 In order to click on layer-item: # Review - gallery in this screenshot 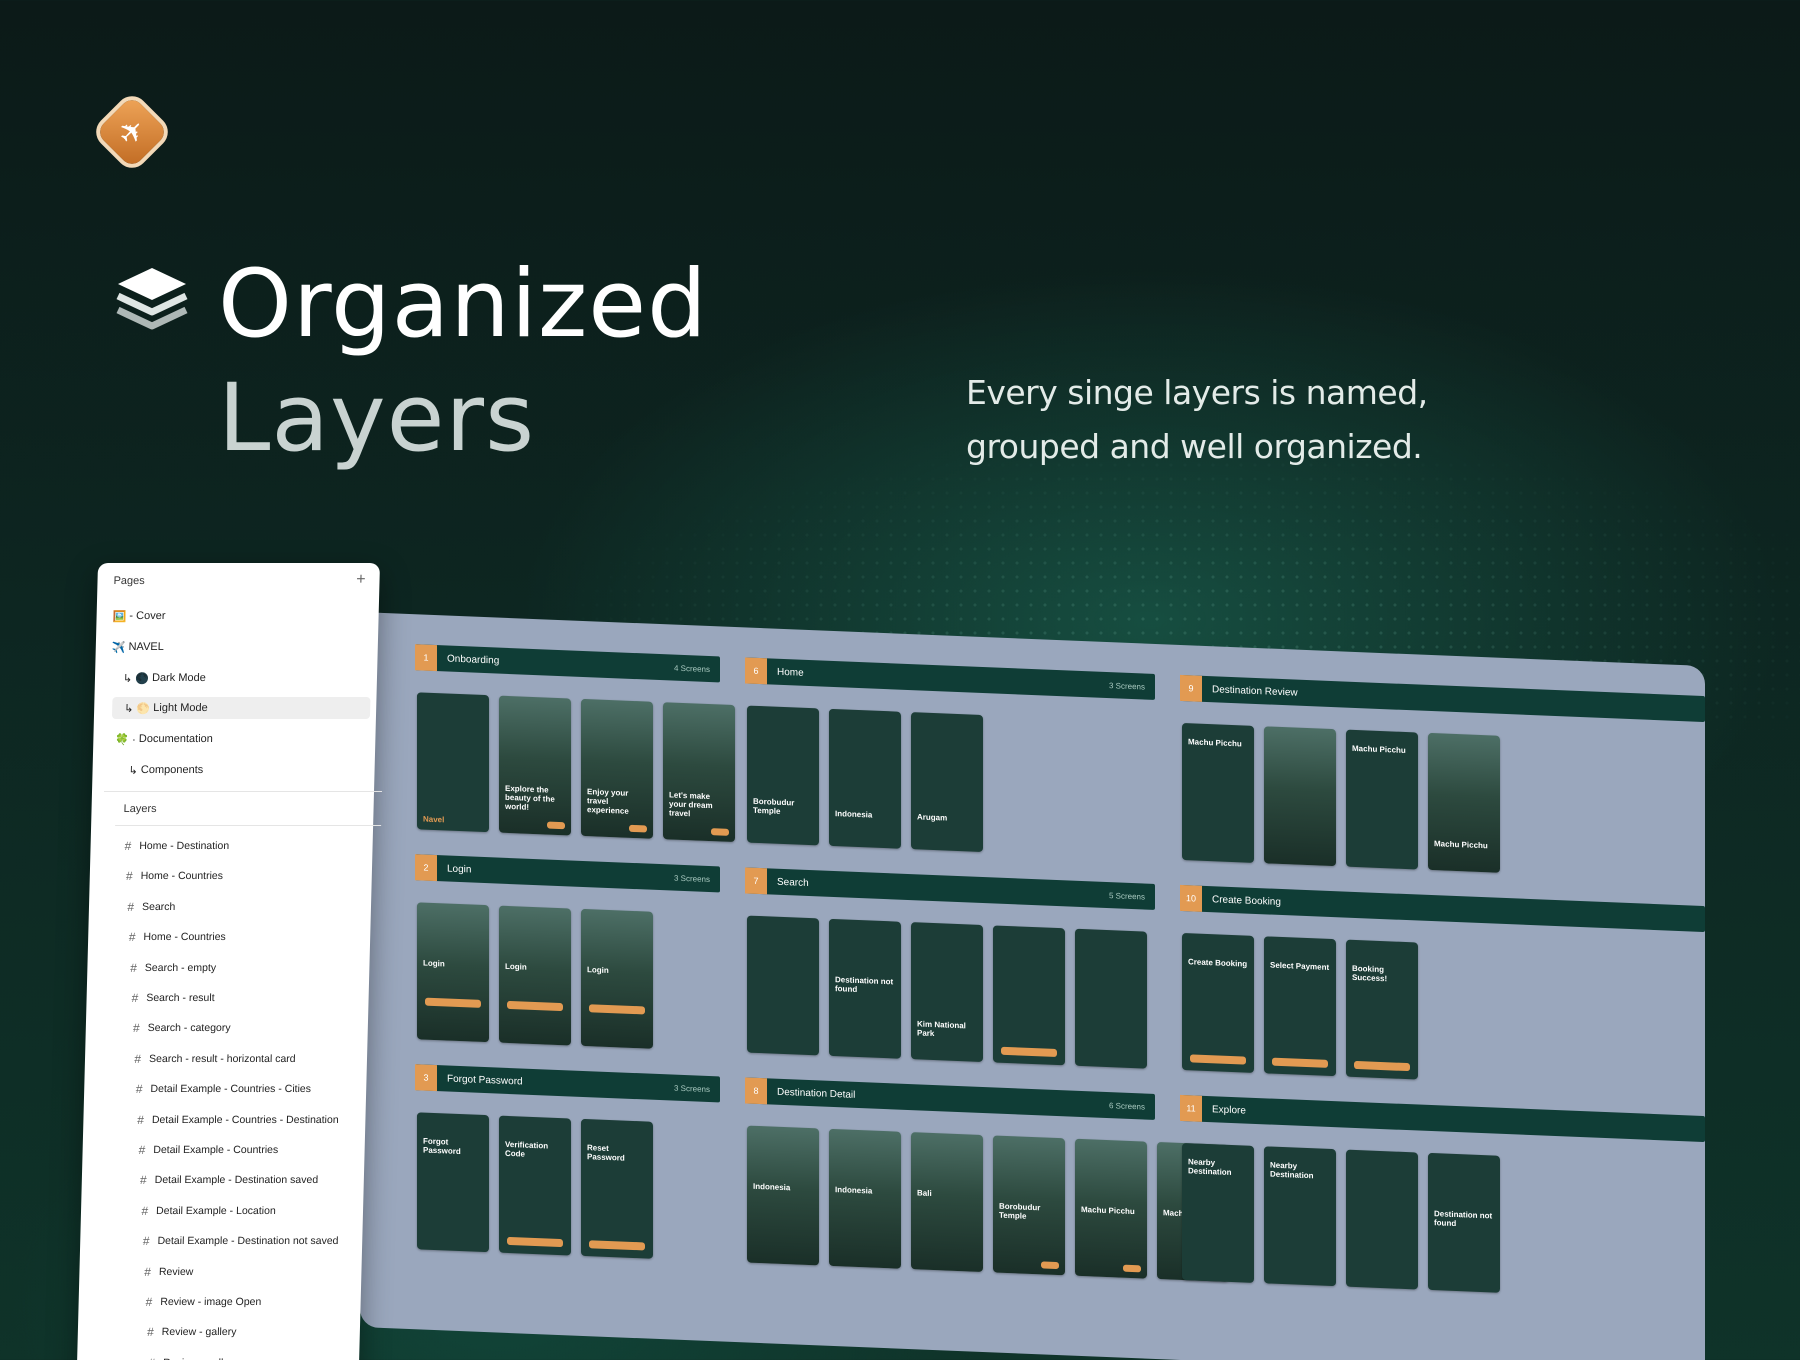, I will do `click(192, 1332)`.